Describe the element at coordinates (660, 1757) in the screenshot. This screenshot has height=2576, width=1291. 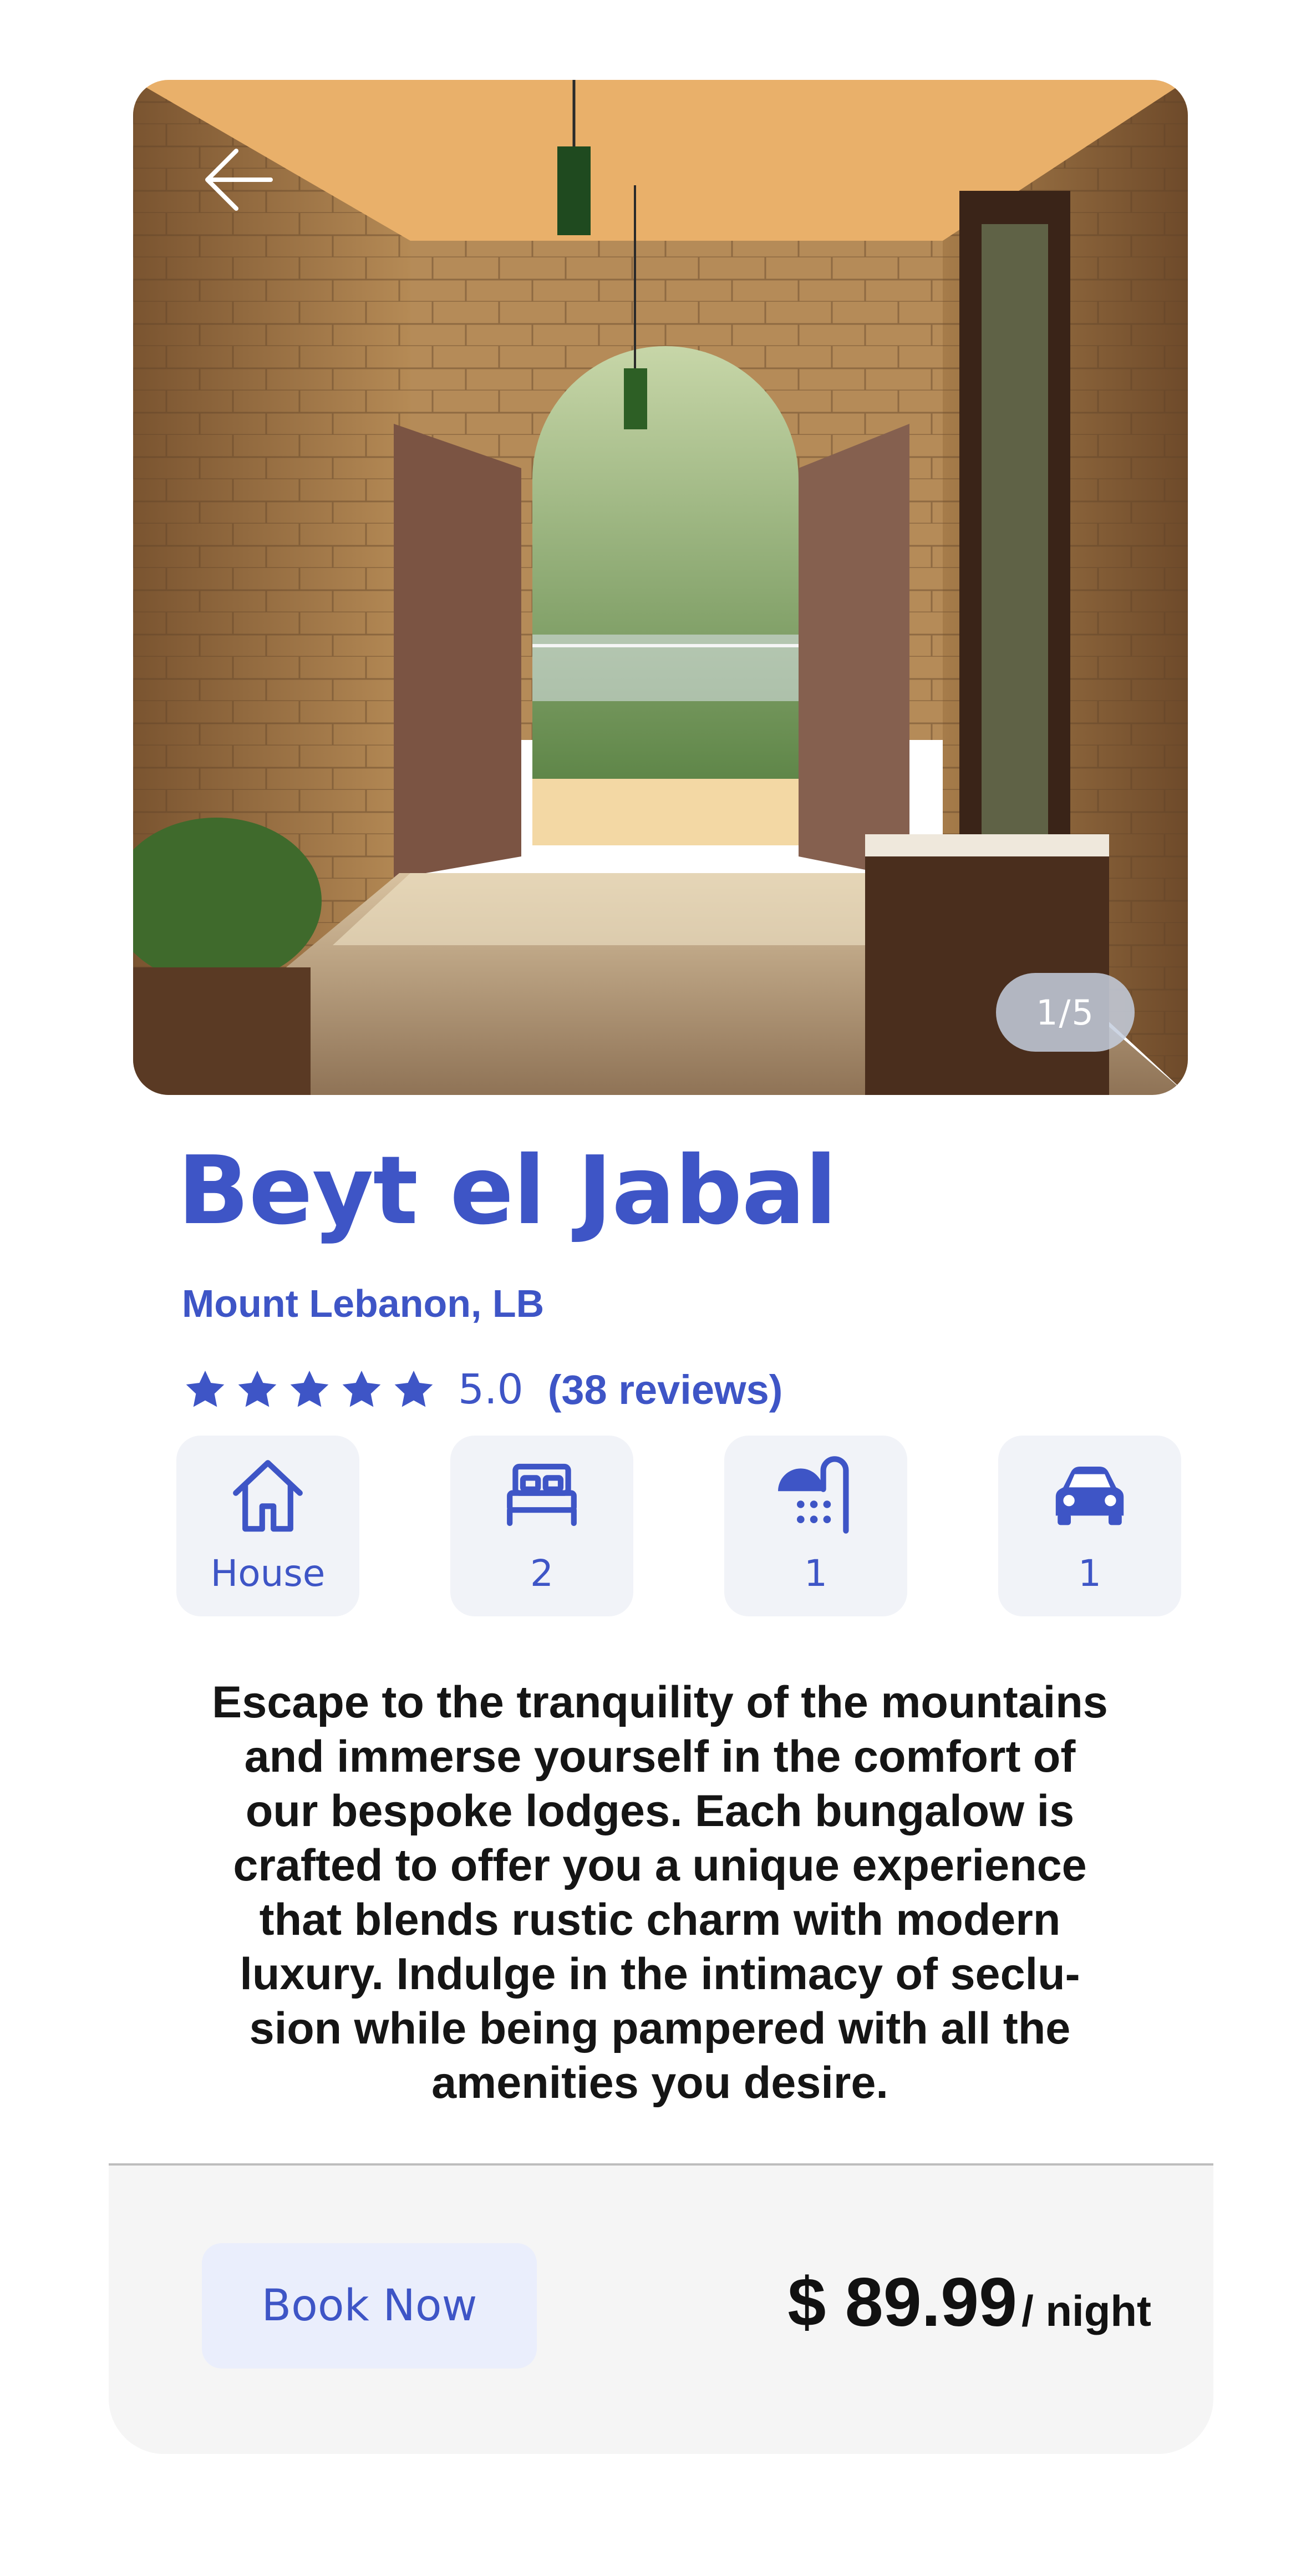
I see `description-line: and immerse yourself in the comfort of` at that location.